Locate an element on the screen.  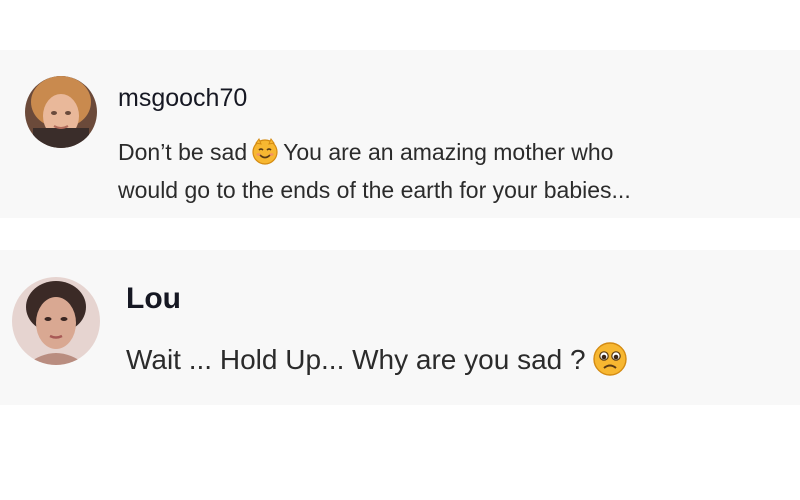
comment-text-part: Don’t be sad is located at coordinates (183, 152).